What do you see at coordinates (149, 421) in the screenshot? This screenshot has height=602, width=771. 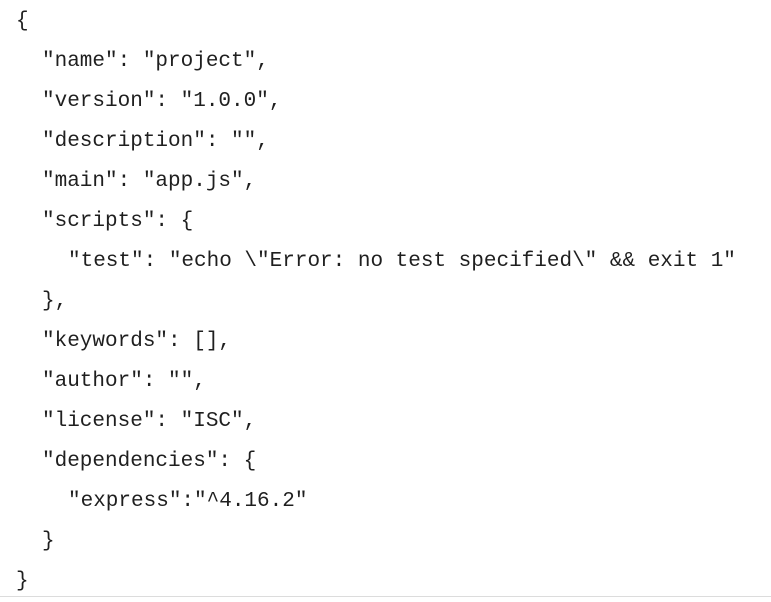 I see `code-line-license: "license": "ISC",` at bounding box center [149, 421].